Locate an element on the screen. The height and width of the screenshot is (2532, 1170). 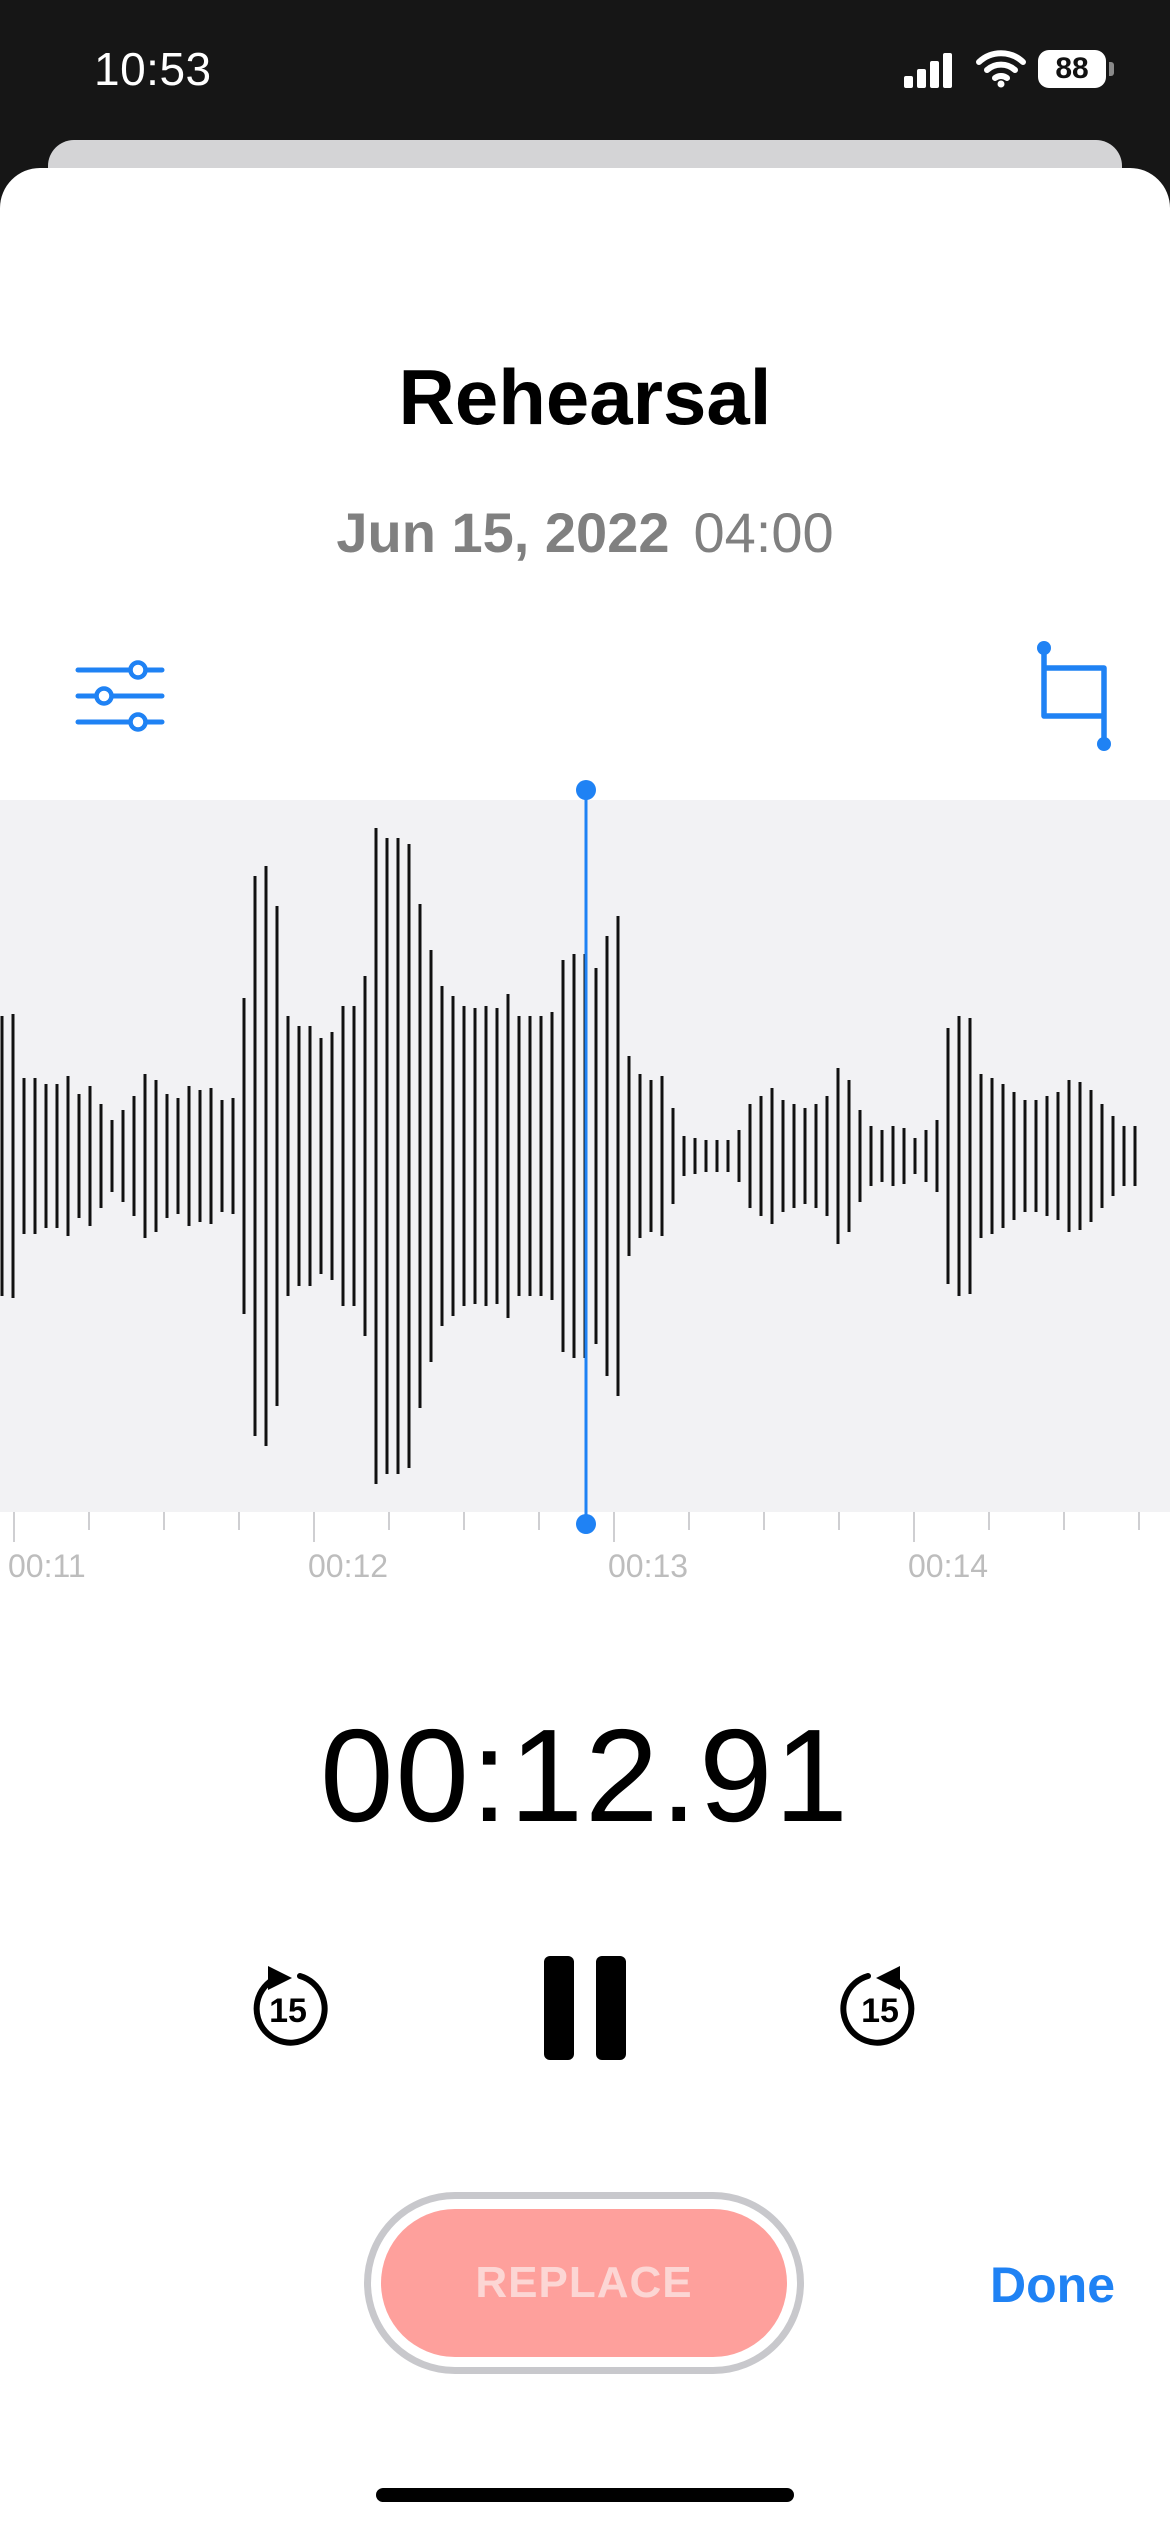
battery-icon: 88 is located at coordinates (1077, 70).